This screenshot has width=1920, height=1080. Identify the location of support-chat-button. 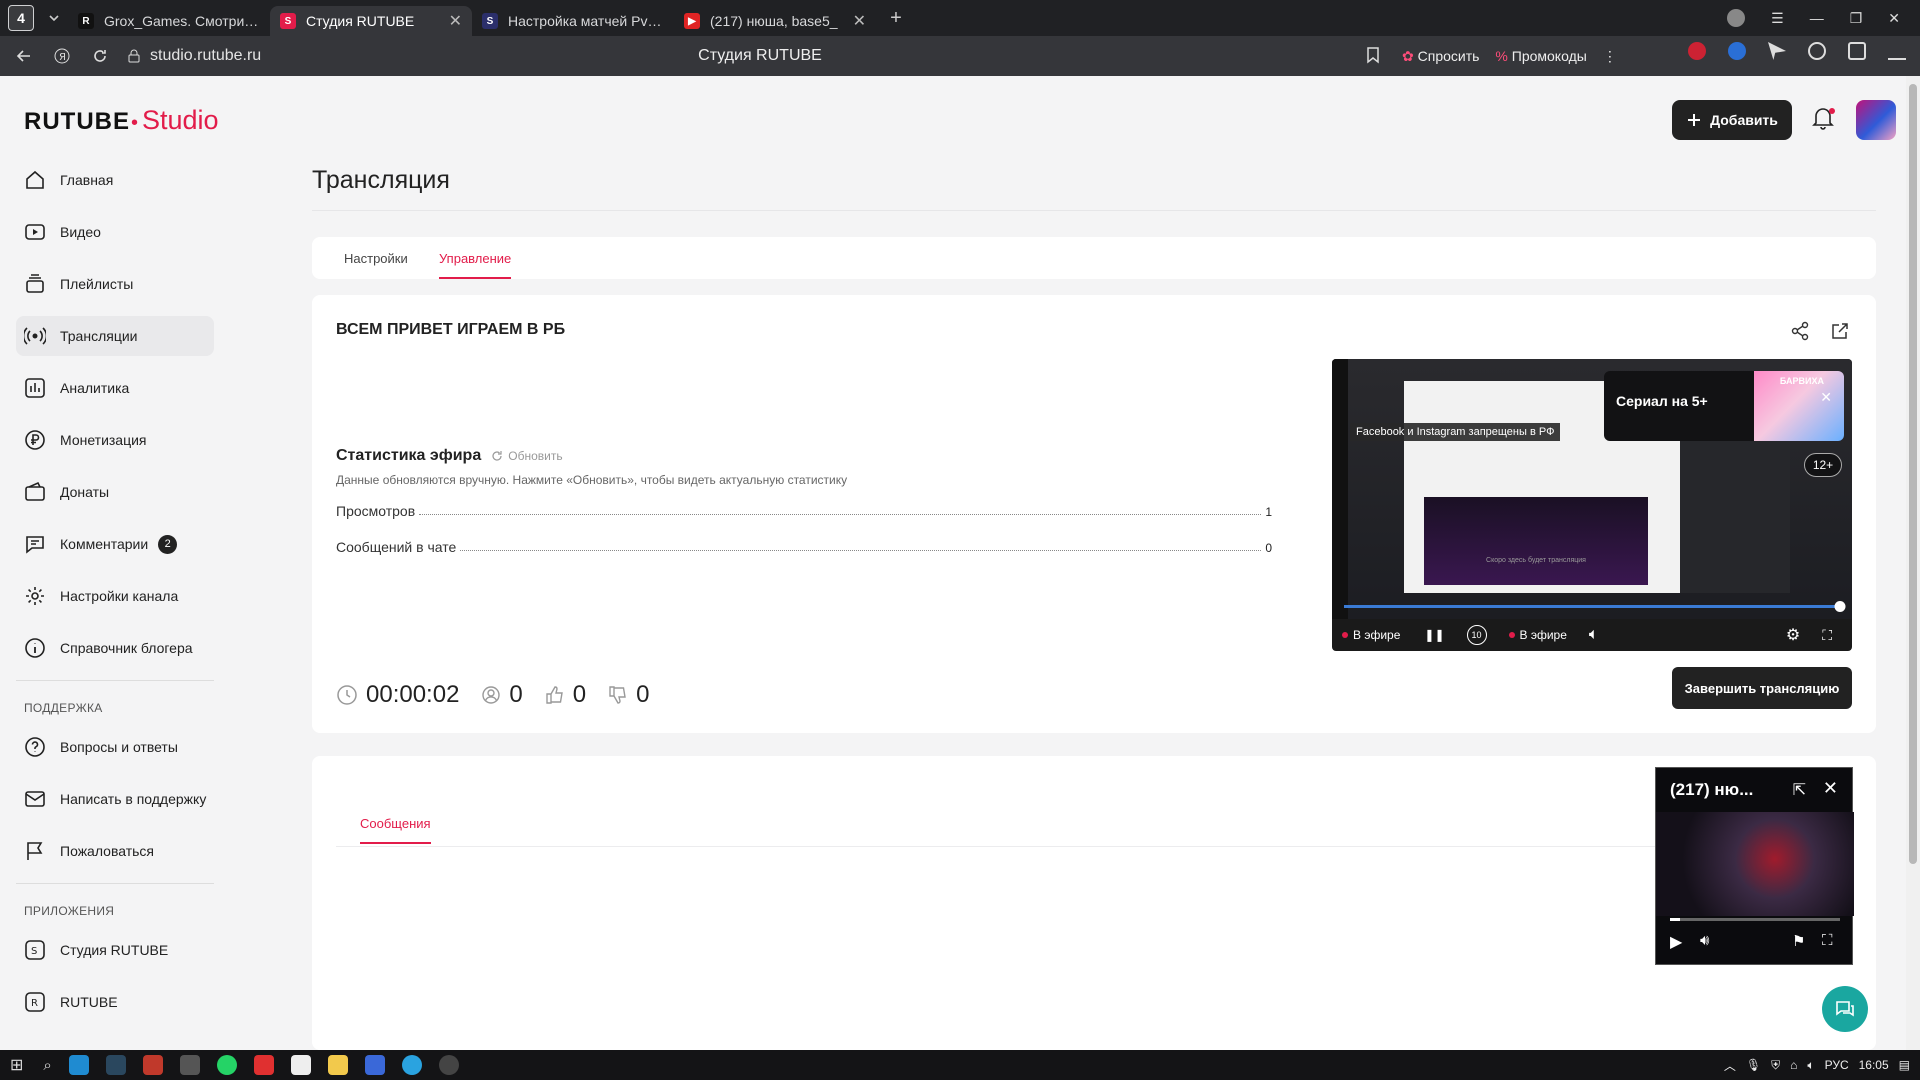
(1845, 1009).